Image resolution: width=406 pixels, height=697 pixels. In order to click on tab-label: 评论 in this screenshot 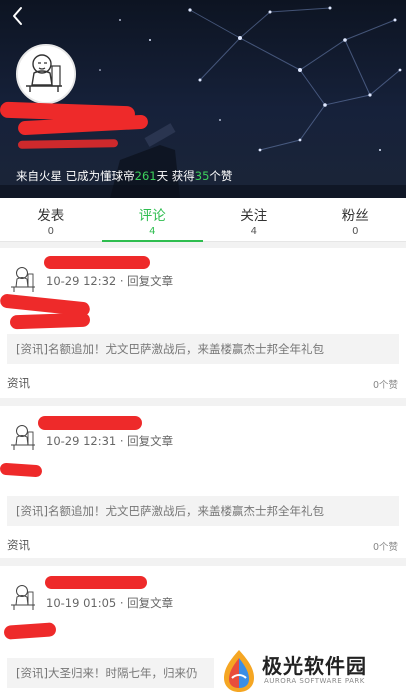, I will do `click(152, 216)`.